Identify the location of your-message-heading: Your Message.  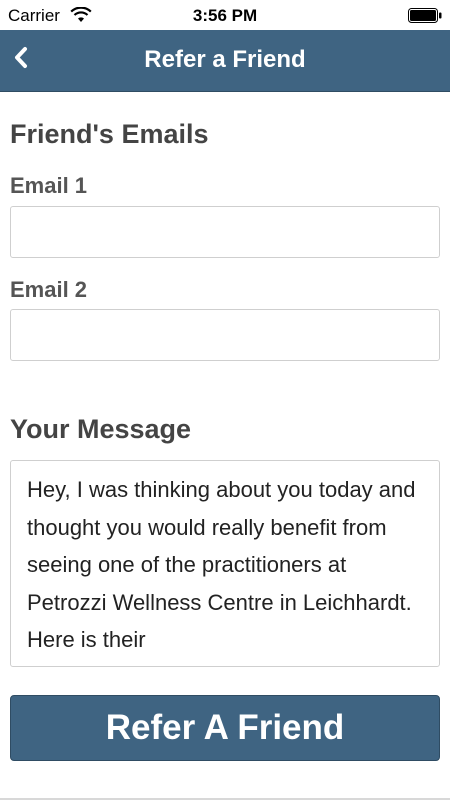
(101, 429).